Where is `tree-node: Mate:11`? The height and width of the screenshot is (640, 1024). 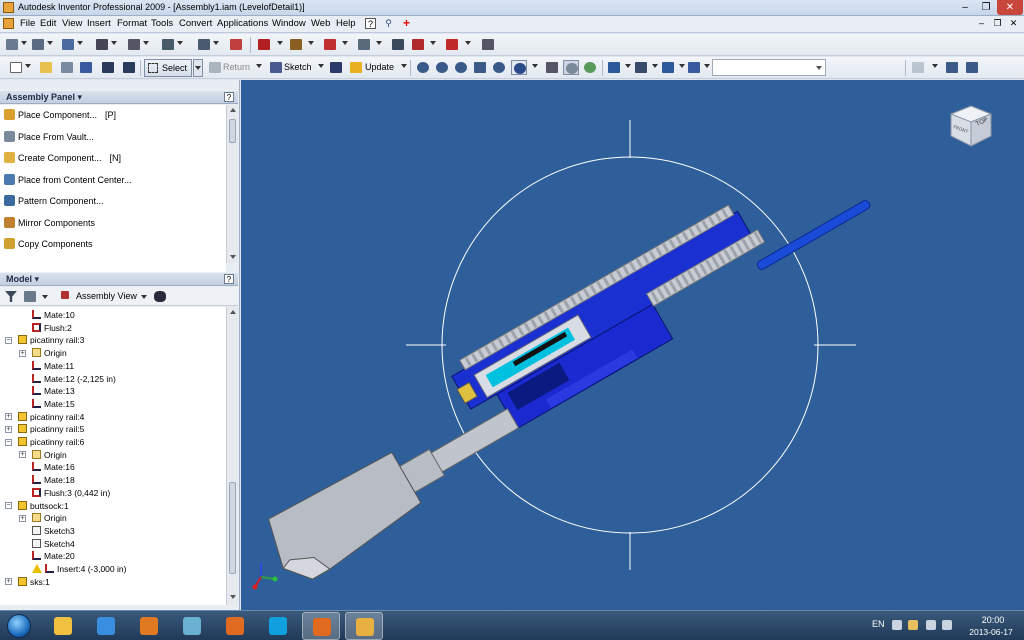 tree-node: Mate:11 is located at coordinates (53, 366).